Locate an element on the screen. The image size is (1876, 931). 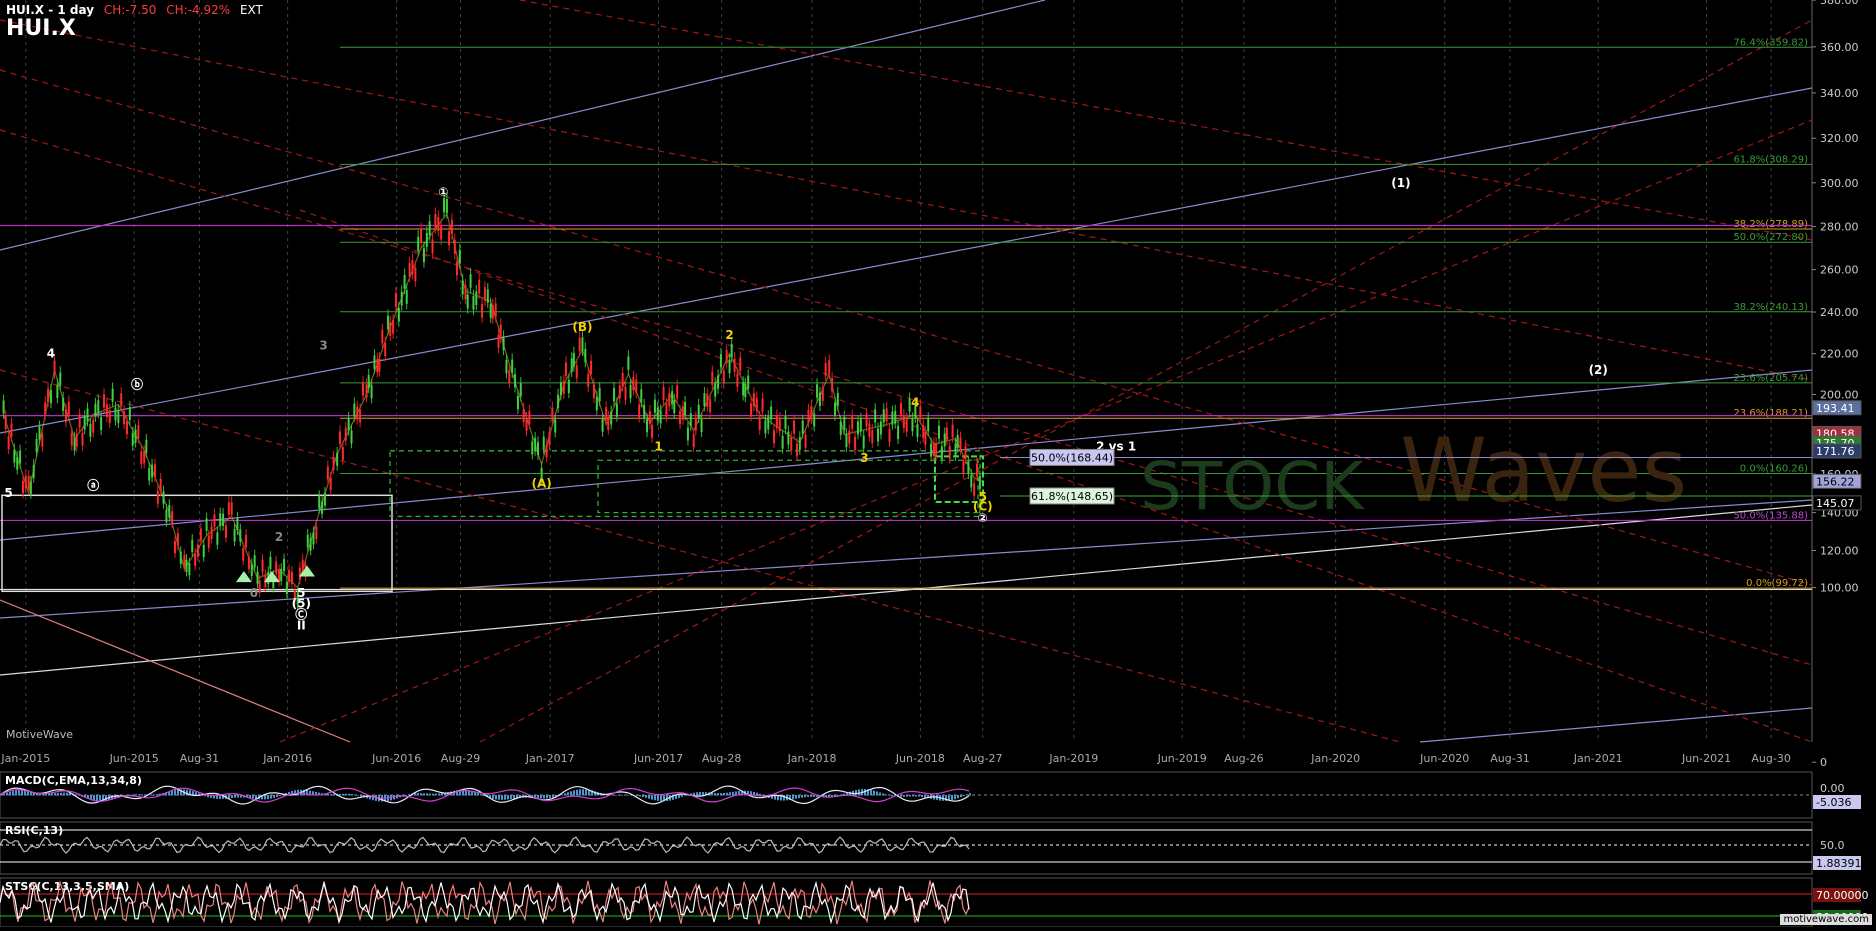
y-tick-label: 200.00 is located at coordinates (1839, 394).